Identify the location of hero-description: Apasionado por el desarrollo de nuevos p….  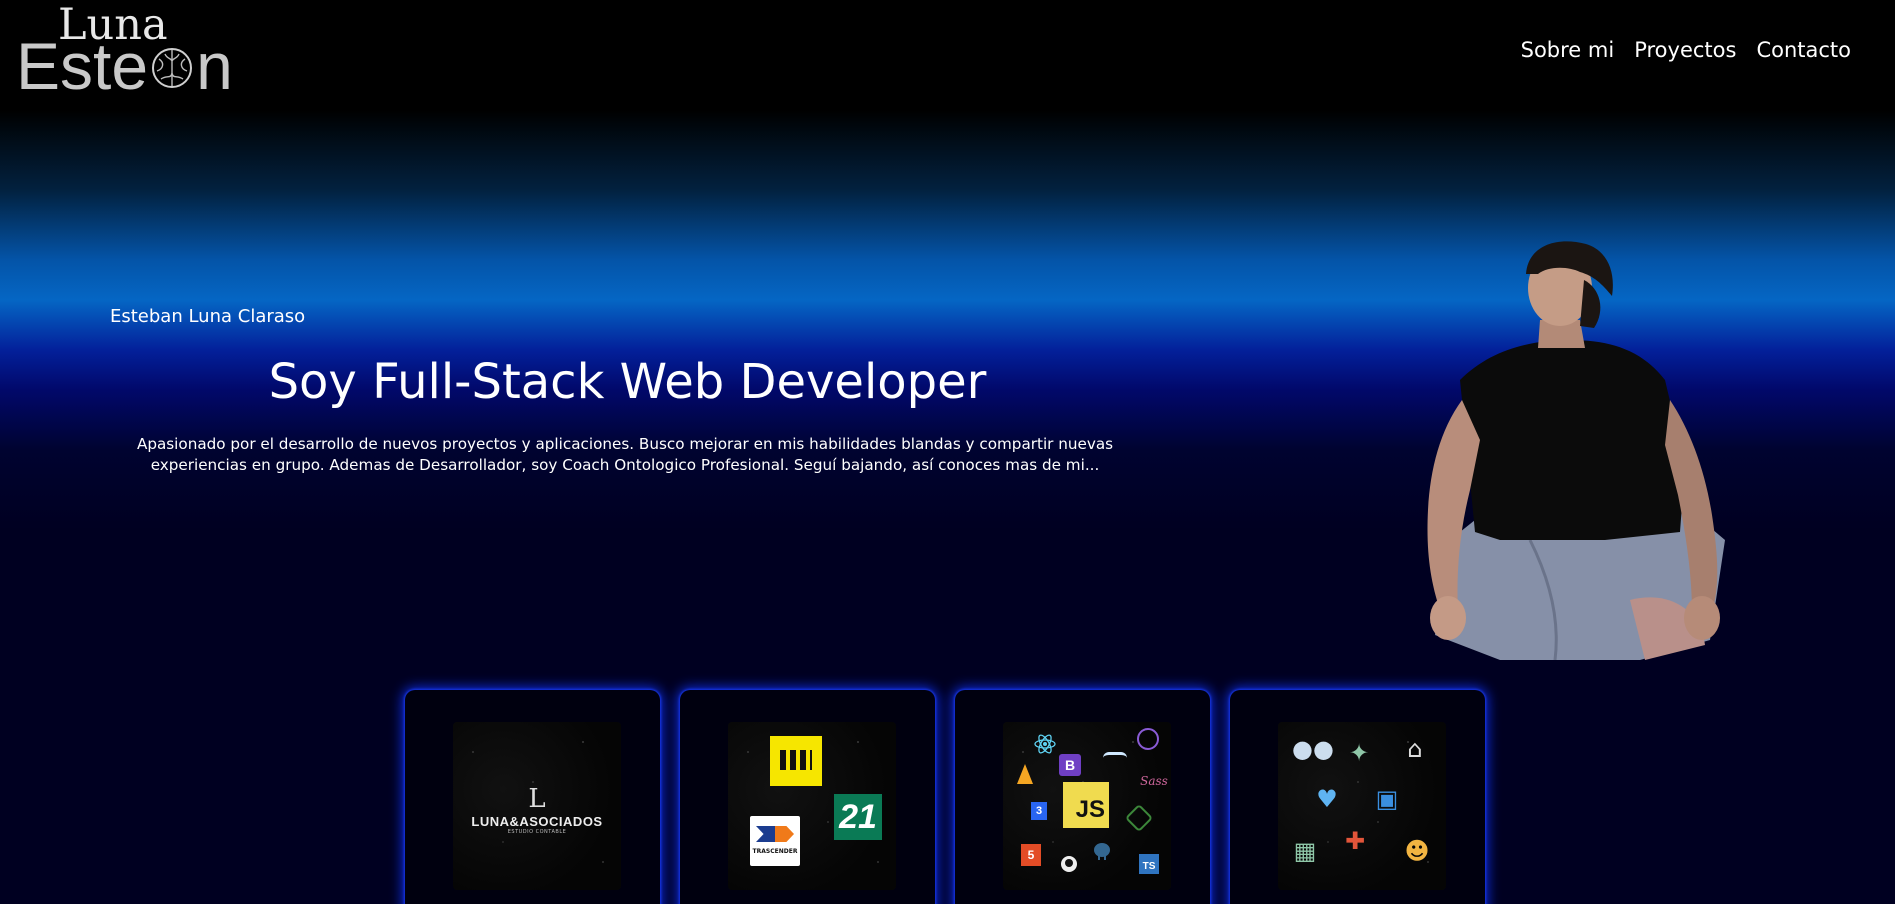
(625, 454).